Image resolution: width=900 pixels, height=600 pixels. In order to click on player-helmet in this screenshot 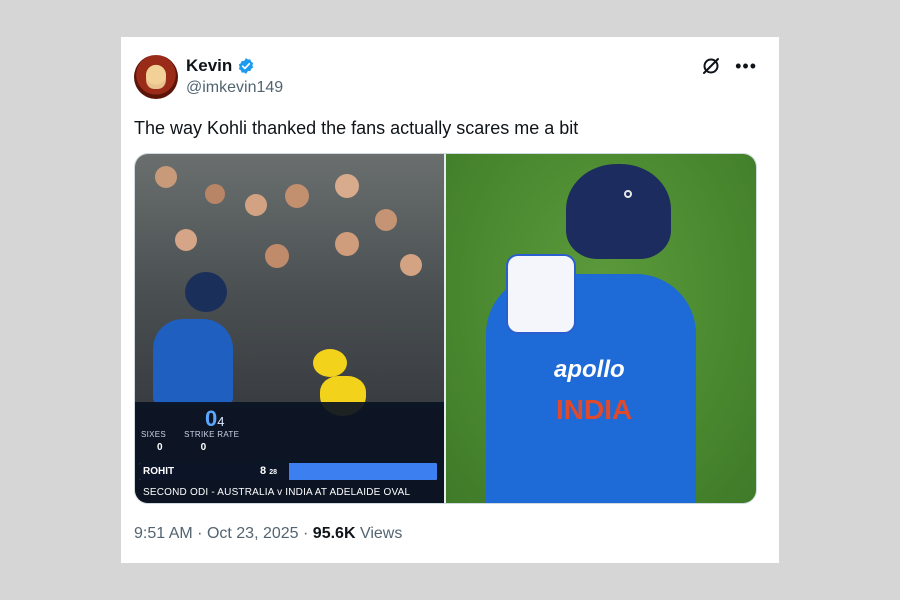, I will do `click(206, 292)`.